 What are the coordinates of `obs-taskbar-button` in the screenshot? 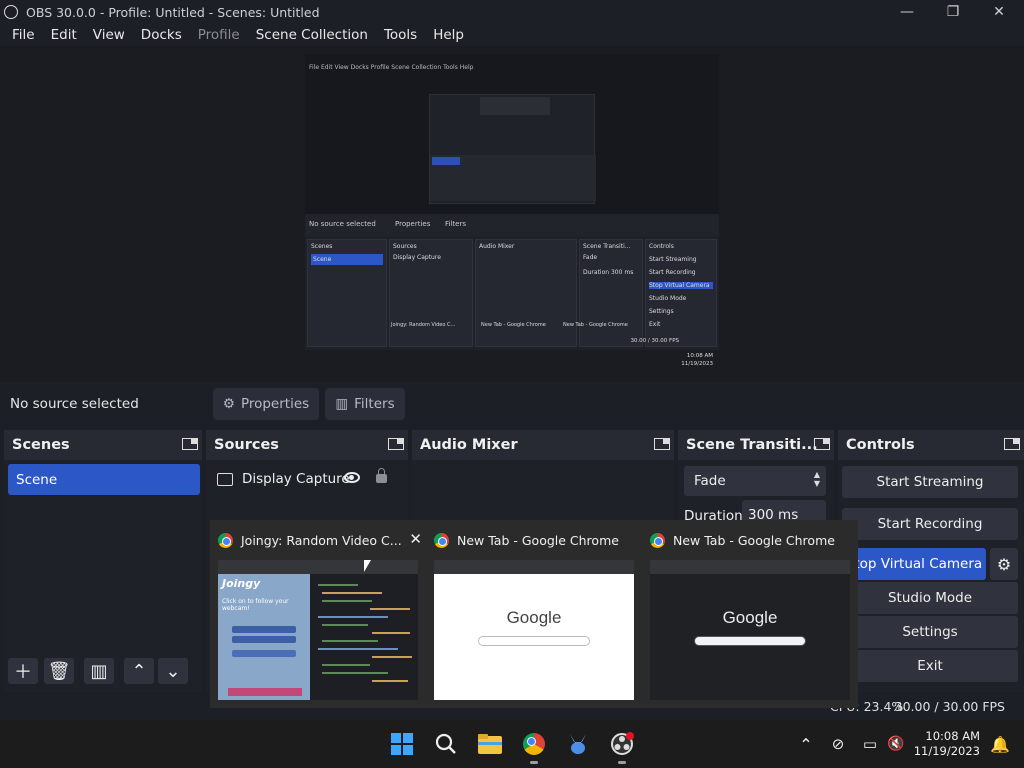 It's located at (622, 746).